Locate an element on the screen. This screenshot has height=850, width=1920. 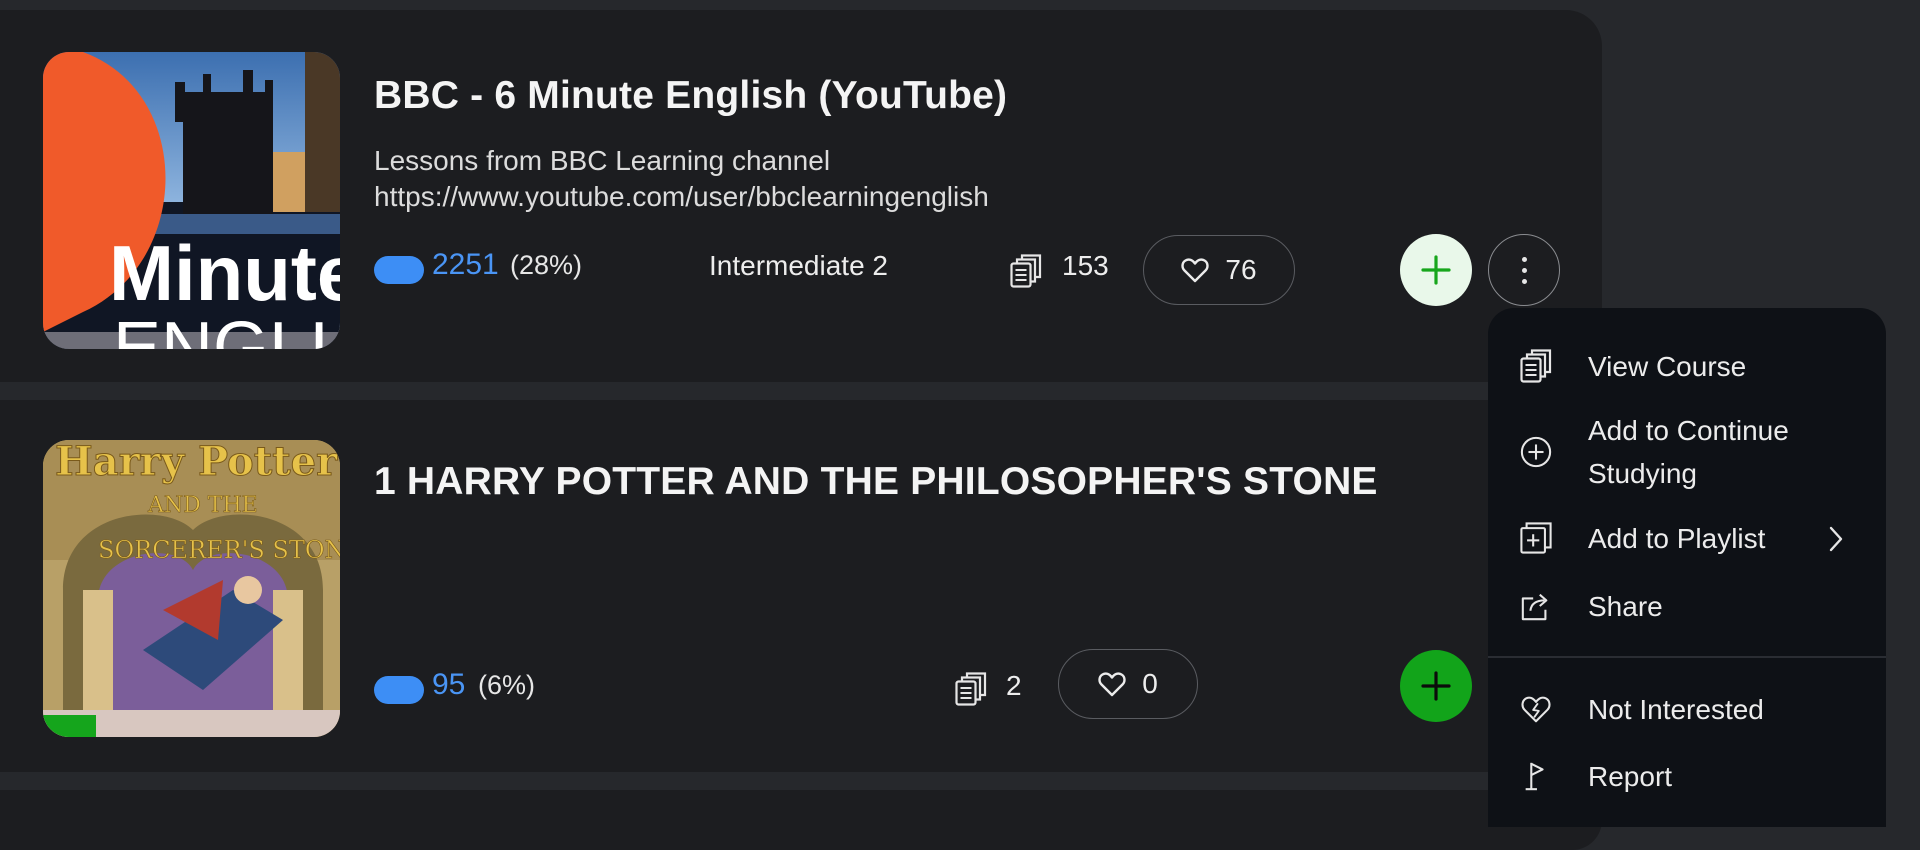
course-card is located at coordinates (801, 820).